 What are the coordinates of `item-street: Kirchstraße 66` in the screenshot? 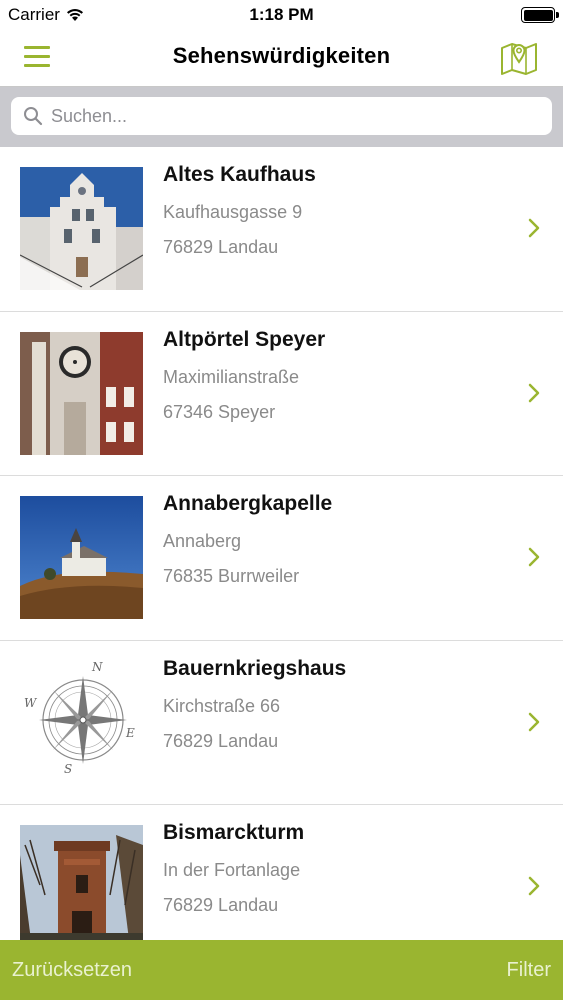 It's located at (222, 705).